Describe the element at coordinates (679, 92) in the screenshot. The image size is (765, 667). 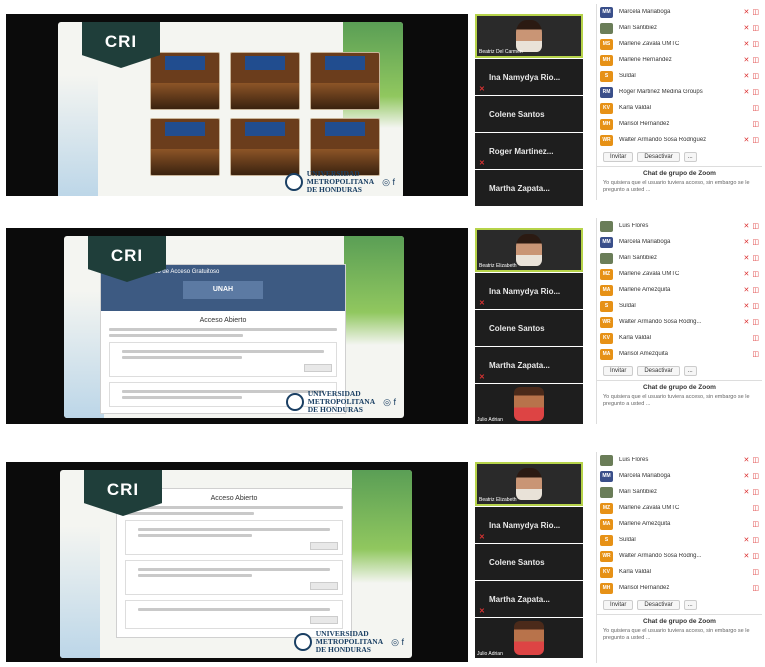
I see `participant-row: RM Roger Martinez Medina Groups ✕ ◫` at that location.